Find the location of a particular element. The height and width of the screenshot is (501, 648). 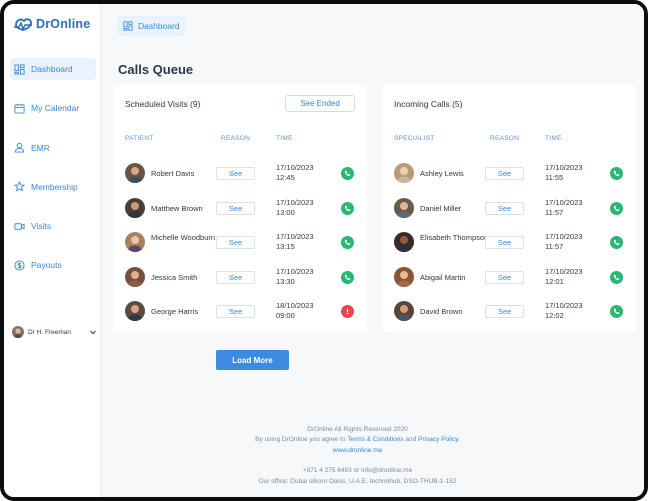

sidebar-item-membership: Membership is located at coordinates (53, 187).